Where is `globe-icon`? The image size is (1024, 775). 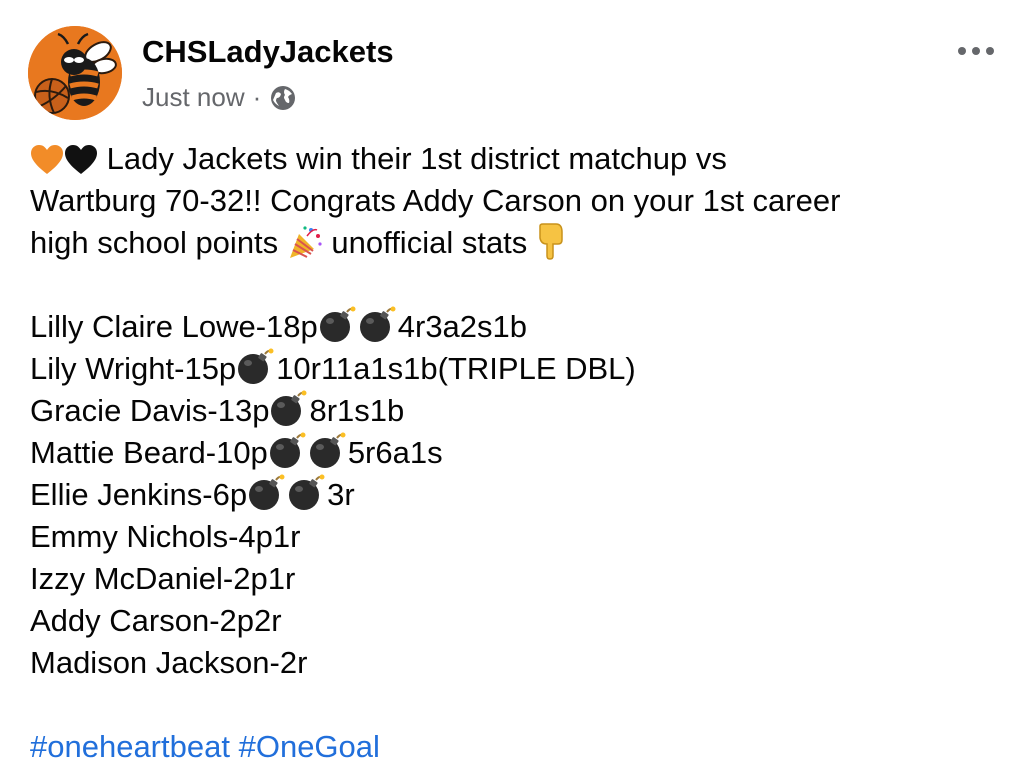
globe-icon is located at coordinates (283, 98).